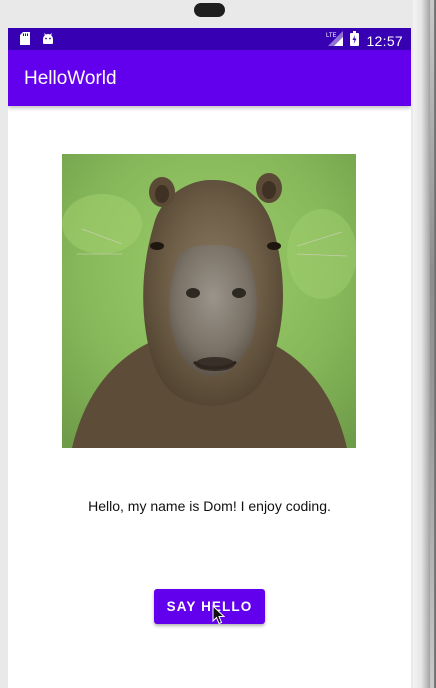 This screenshot has width=436, height=688. I want to click on mouse-cursor-icon, so click(219, 617).